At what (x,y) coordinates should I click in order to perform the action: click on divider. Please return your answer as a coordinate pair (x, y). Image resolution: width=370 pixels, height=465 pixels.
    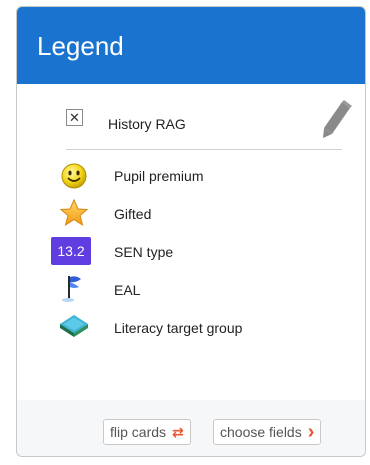
    Looking at the image, I should click on (204, 149).